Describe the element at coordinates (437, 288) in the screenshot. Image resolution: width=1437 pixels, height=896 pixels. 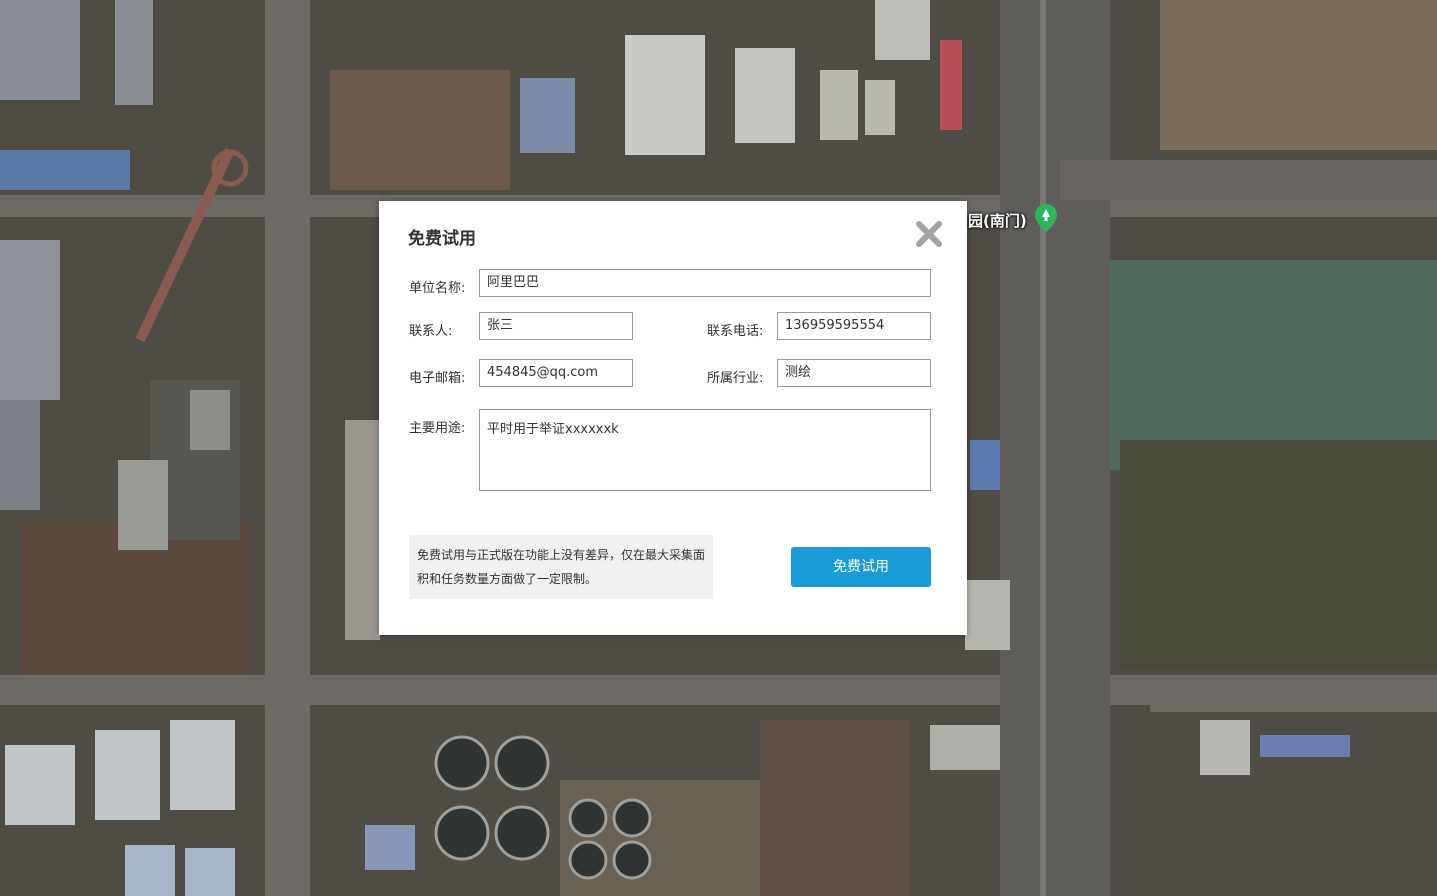
I see `company-label: 单位名称:` at that location.